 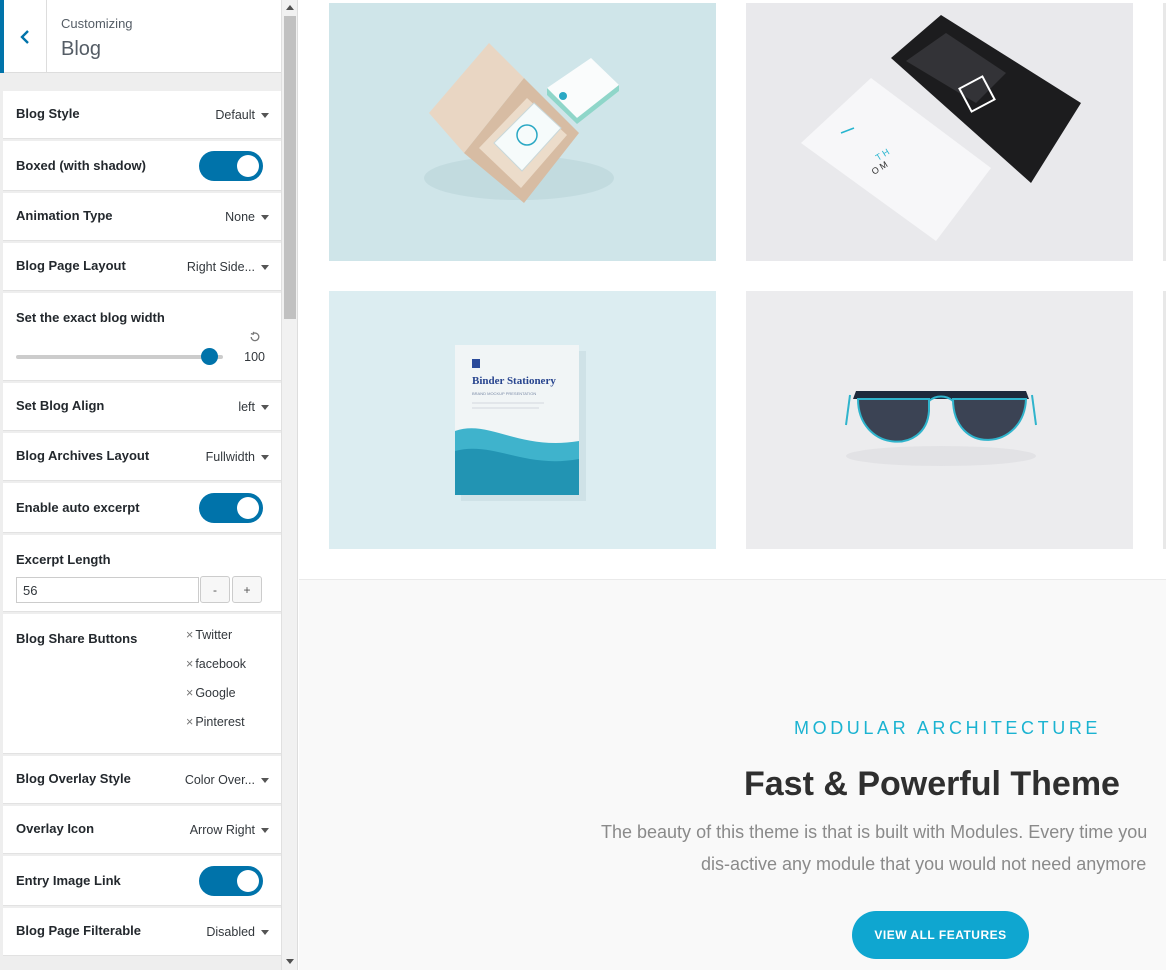 I want to click on portfolio-tile-sunglasses, so click(x=939, y=420).